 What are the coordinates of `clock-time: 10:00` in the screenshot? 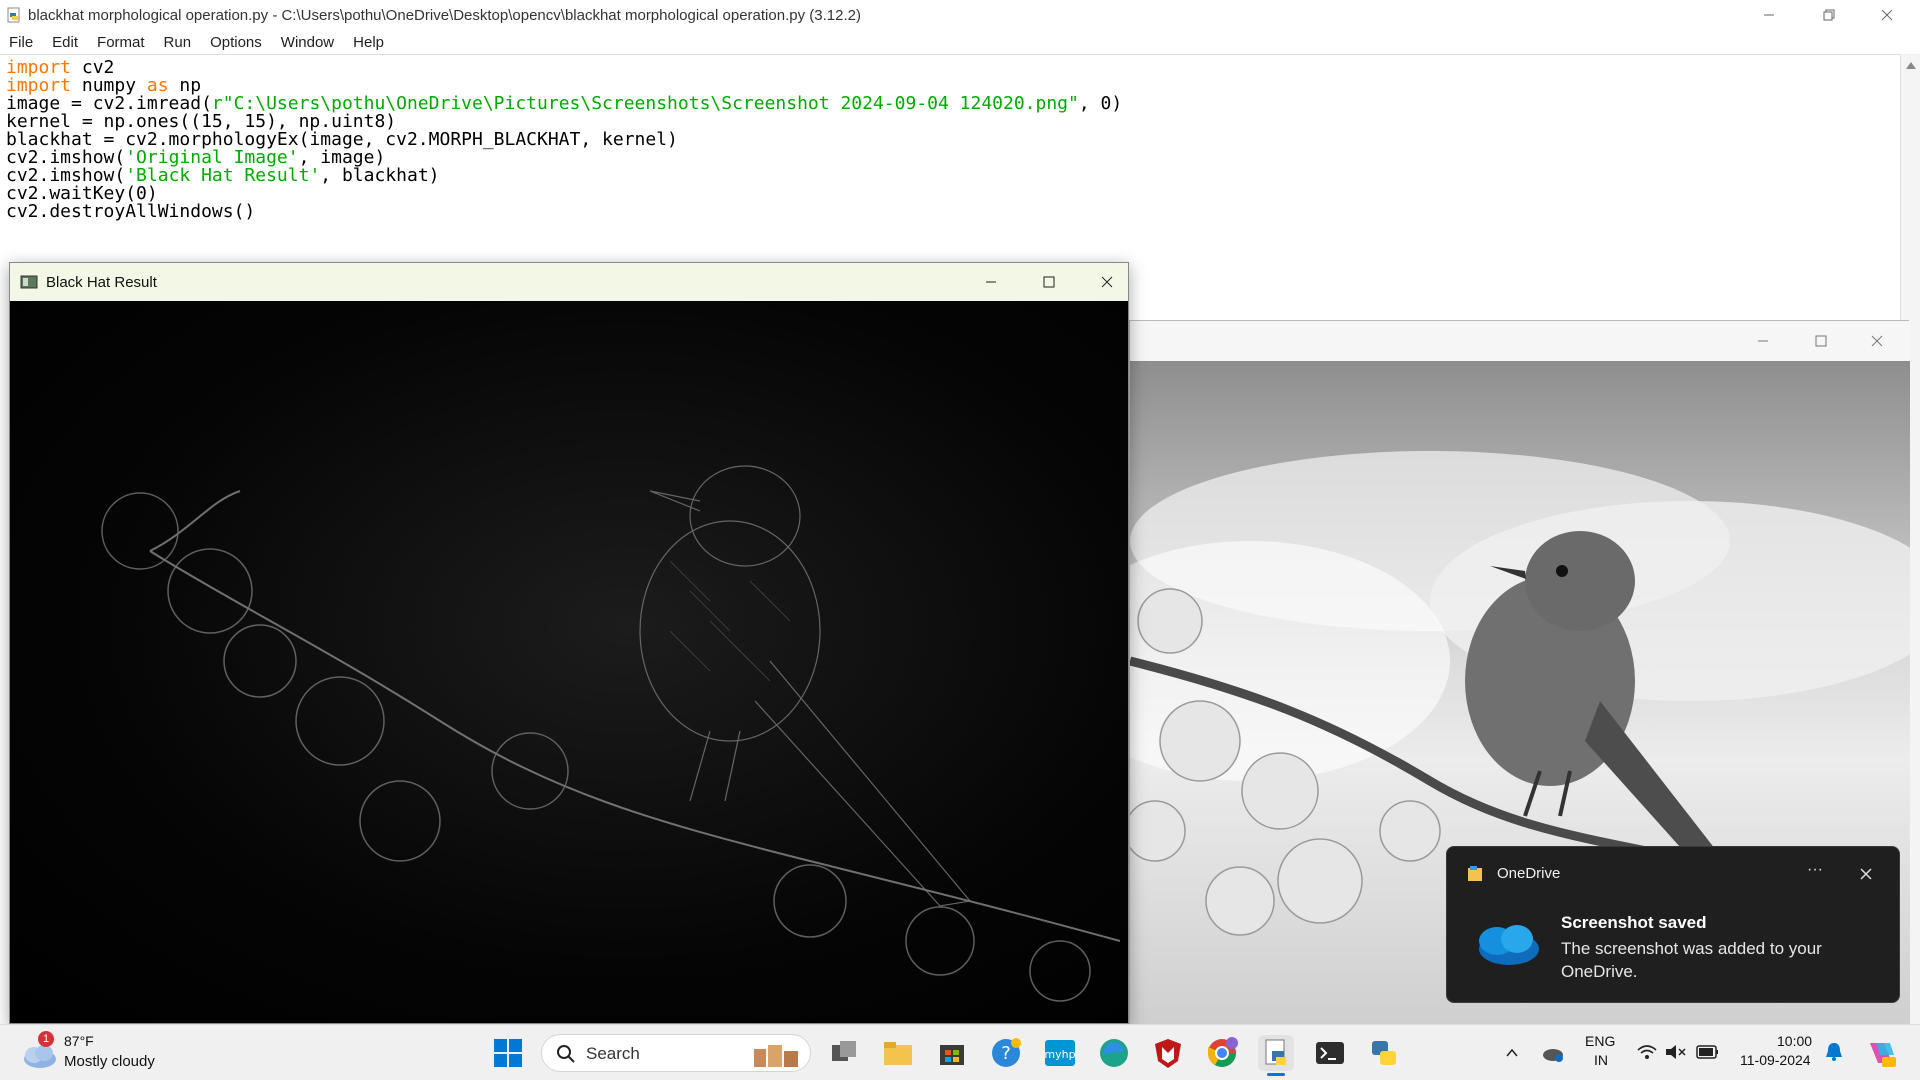 It's located at (1794, 1041).